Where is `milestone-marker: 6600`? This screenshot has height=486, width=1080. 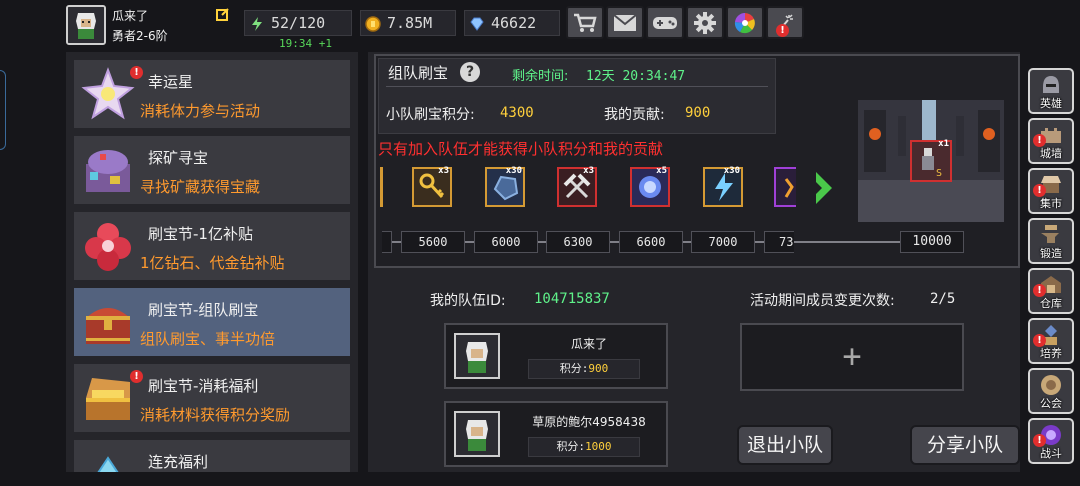
milestone-marker: 6600 is located at coordinates (651, 242).